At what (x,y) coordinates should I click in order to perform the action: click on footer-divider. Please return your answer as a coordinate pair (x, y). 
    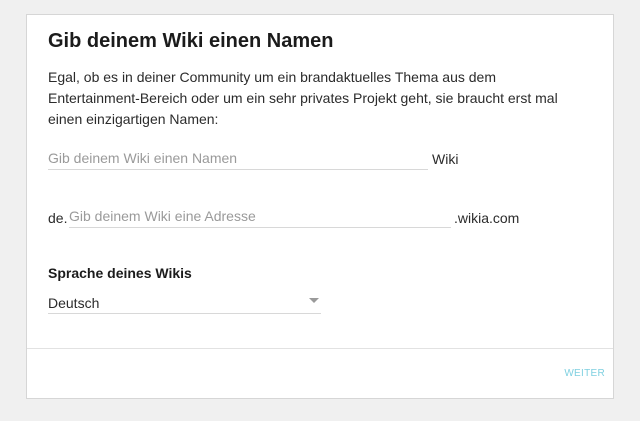
    Looking at the image, I should click on (320, 348).